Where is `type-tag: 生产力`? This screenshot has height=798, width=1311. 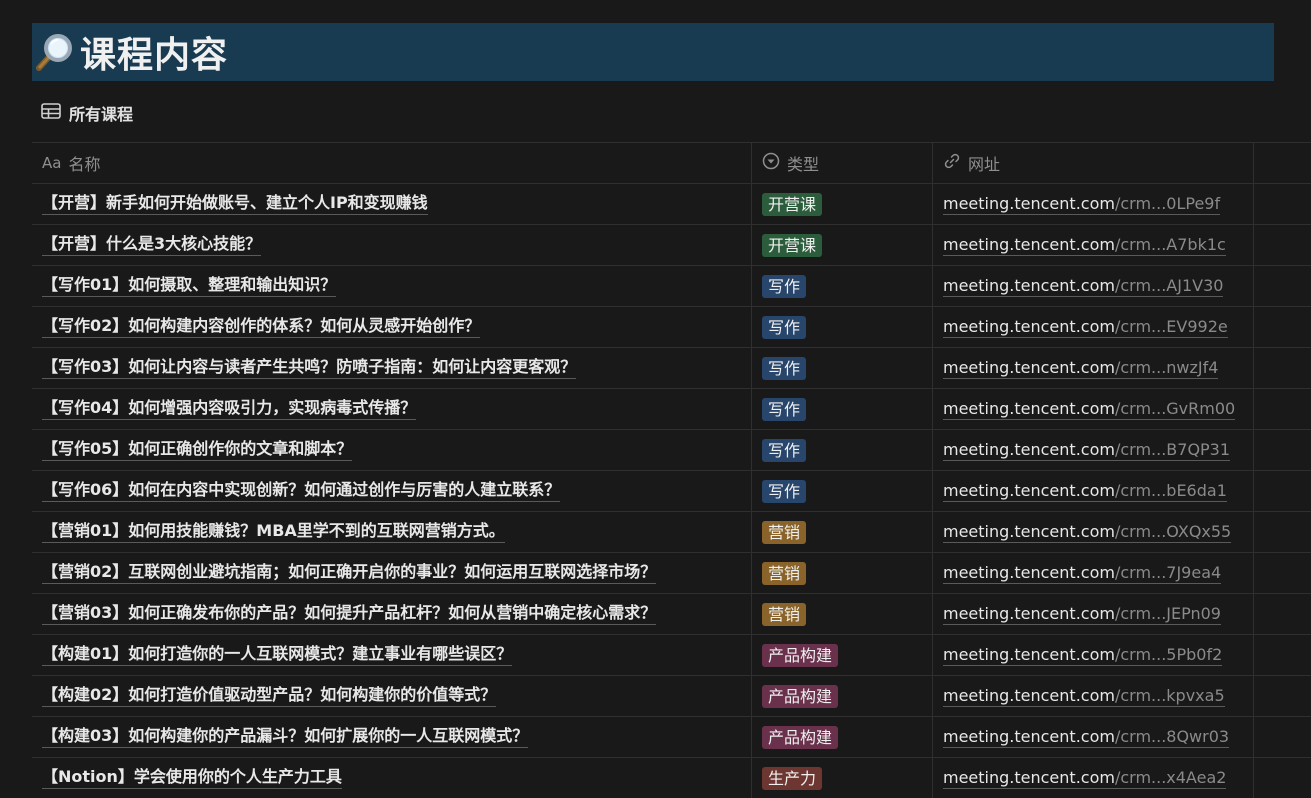 type-tag: 生产力 is located at coordinates (792, 778).